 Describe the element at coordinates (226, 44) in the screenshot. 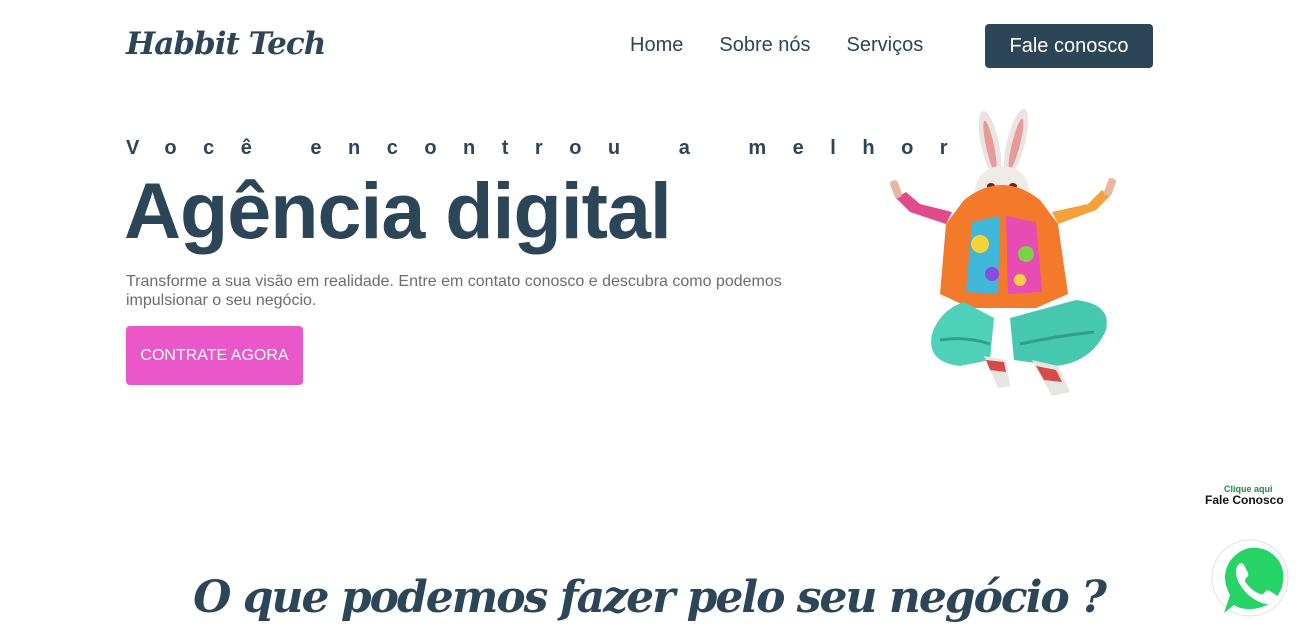

I see `logo: Habbit Tech` at that location.